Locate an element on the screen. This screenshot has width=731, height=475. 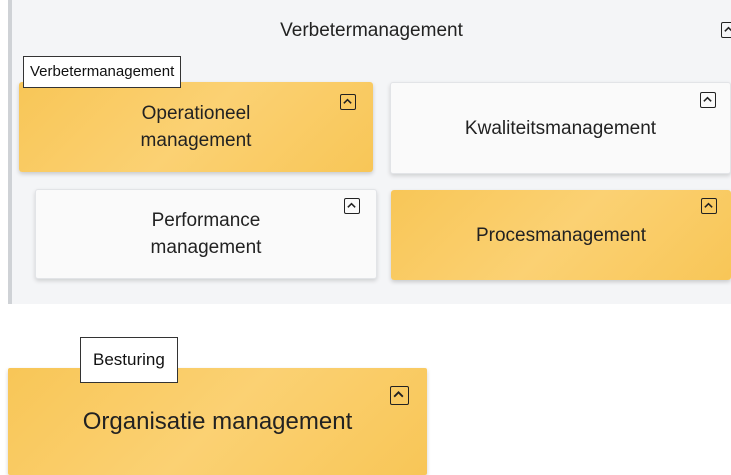
tile-label: Kwaliteitsmanagement is located at coordinates (560, 128).